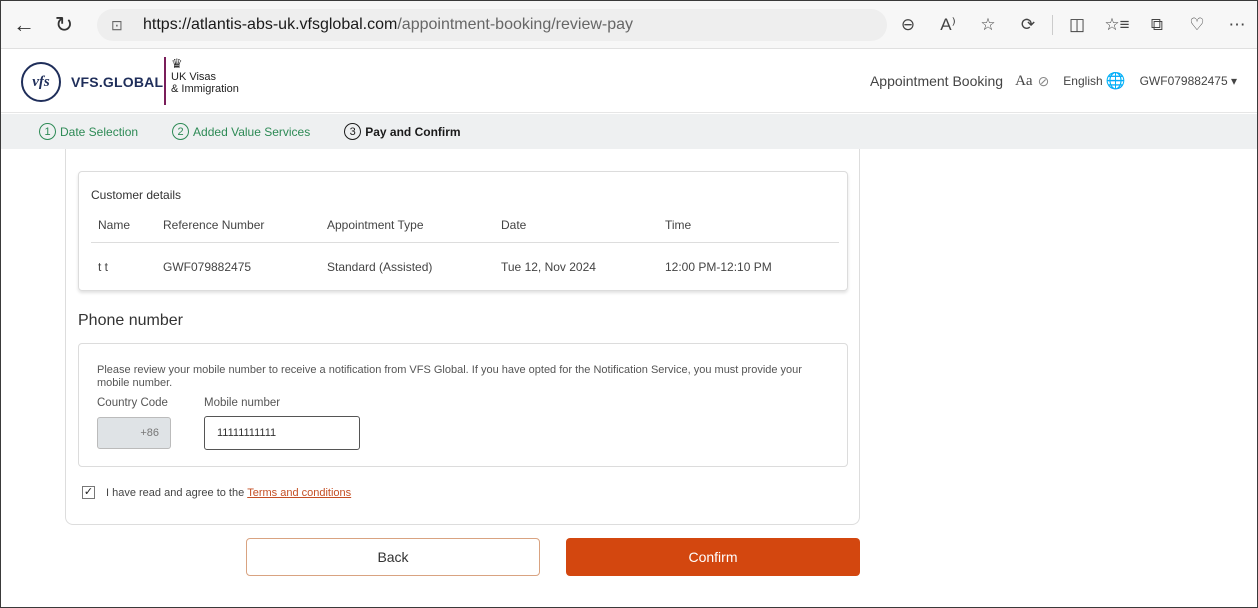 The image size is (1258, 608). Describe the element at coordinates (514, 225) in the screenshot. I see `header-date: Date` at that location.